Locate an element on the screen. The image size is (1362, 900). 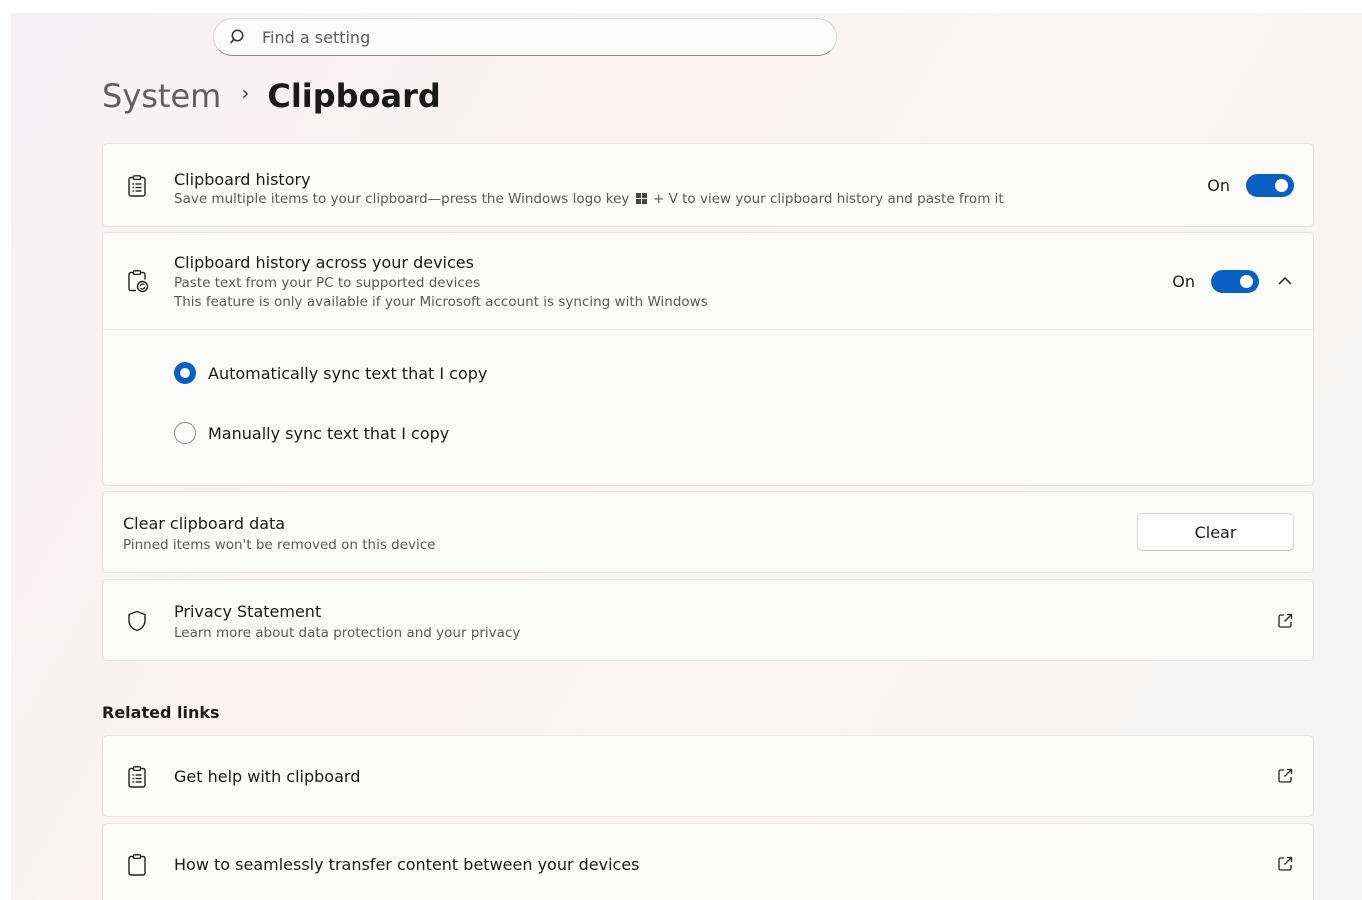
radio-button-selected is located at coordinates (185, 373).